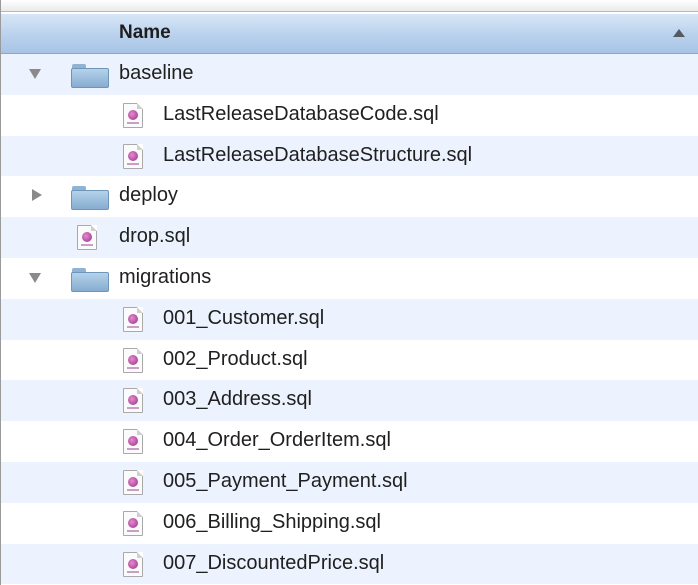 Image resolution: width=698 pixels, height=585 pixels. What do you see at coordinates (277, 440) in the screenshot?
I see `file-name: 004_Order_OrderItem.sql` at bounding box center [277, 440].